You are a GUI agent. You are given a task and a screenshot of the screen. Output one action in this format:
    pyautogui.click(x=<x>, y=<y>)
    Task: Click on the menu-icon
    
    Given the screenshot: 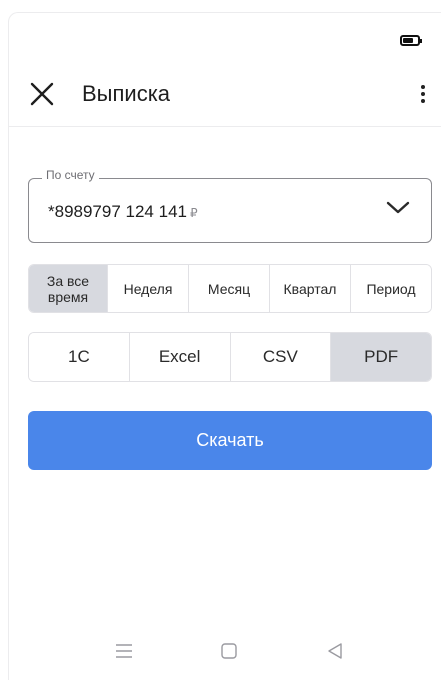 What is the action you would take?
    pyautogui.click(x=124, y=651)
    